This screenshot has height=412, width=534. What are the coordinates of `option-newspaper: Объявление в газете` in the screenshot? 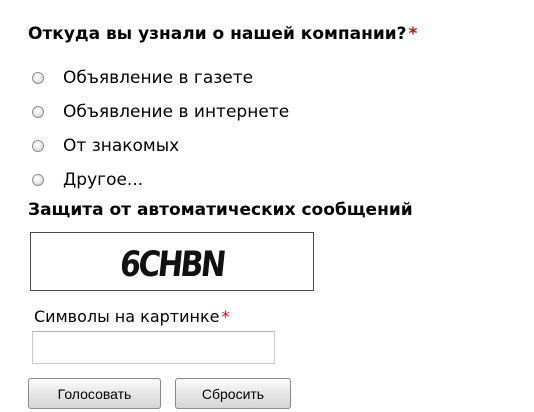 It's located at (160, 78).